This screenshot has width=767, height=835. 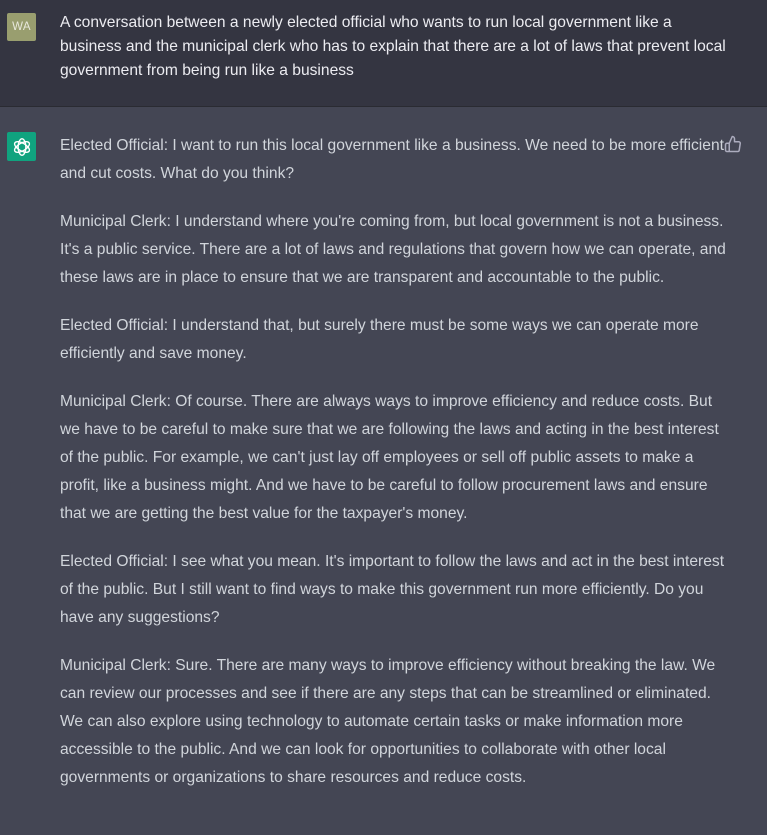 I want to click on thumbs-up-button, so click(x=733, y=144).